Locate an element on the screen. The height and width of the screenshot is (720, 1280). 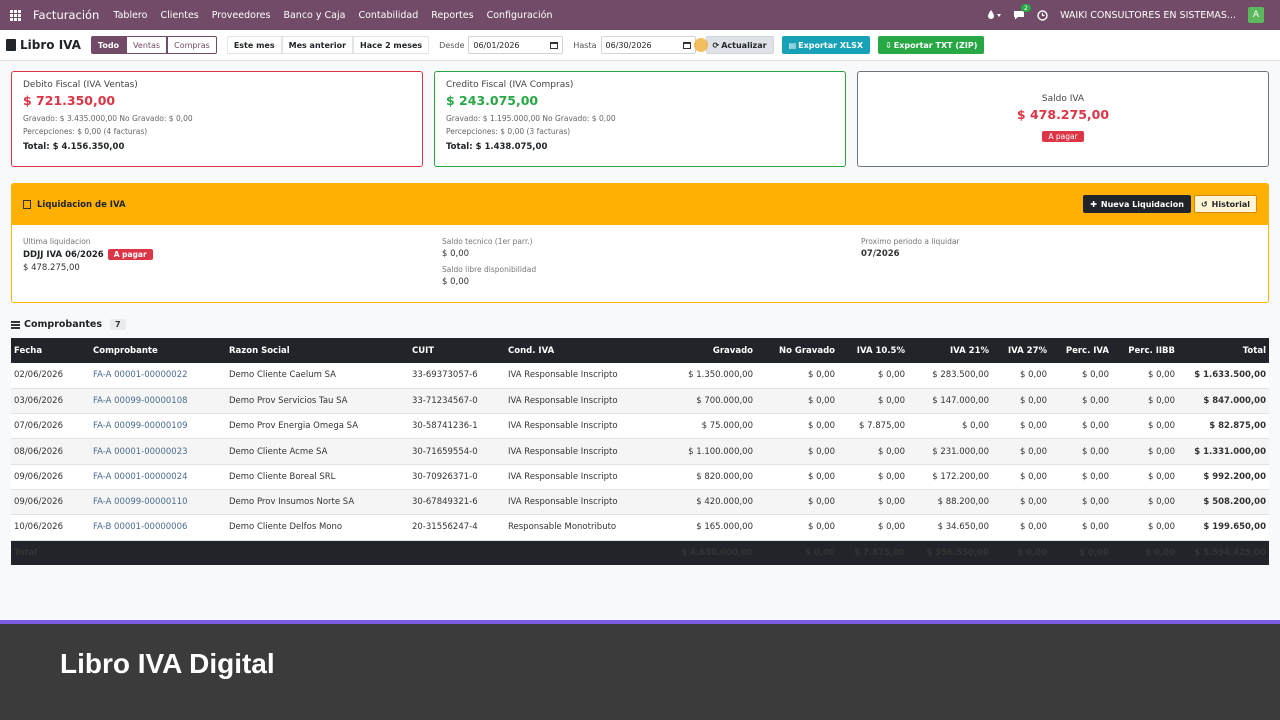
comprobante-link: FA-A 00099-00000108 is located at coordinates (158, 400).